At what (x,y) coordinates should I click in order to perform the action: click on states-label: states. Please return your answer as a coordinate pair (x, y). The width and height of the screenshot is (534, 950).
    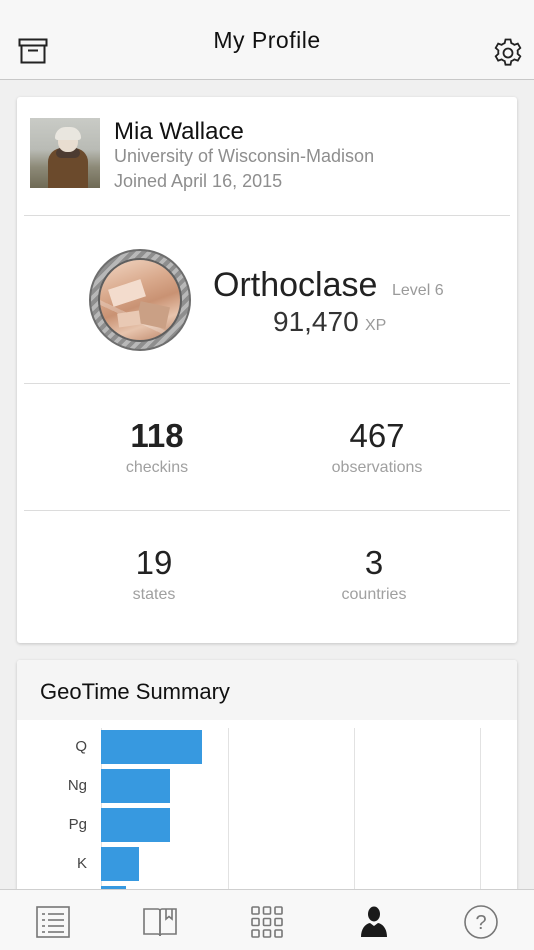
    Looking at the image, I should click on (154, 594).